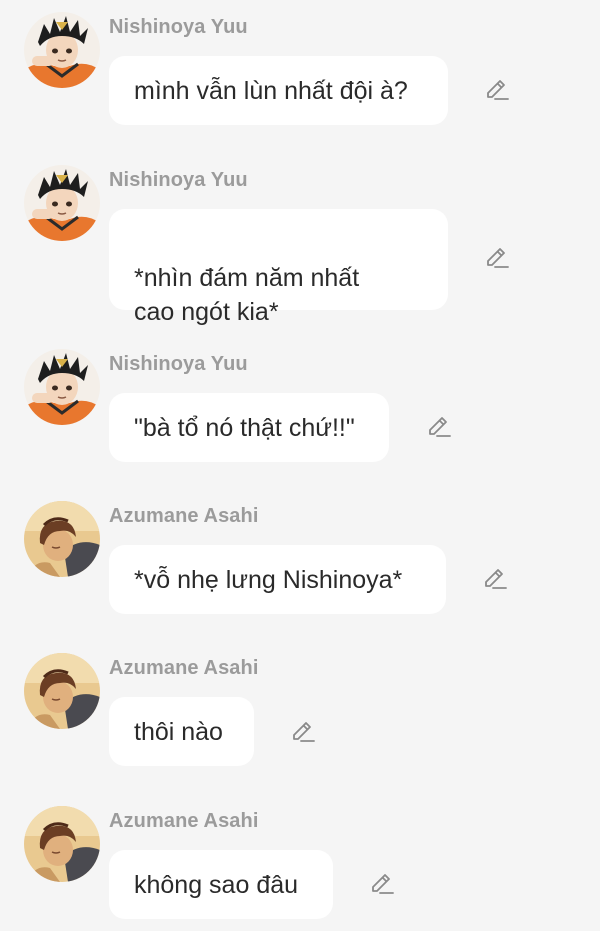 The width and height of the screenshot is (600, 931). I want to click on message-text: mình vẫn lùn nhất đội à?, so click(271, 91).